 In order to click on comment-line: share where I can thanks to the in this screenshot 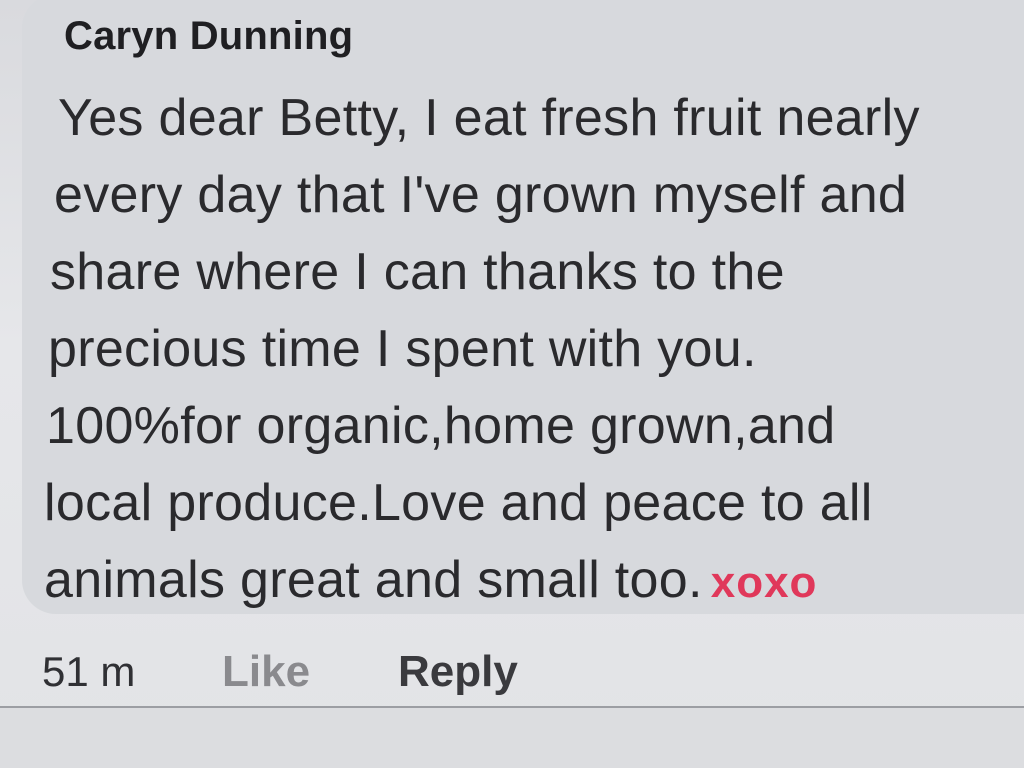, I will do `click(417, 272)`.